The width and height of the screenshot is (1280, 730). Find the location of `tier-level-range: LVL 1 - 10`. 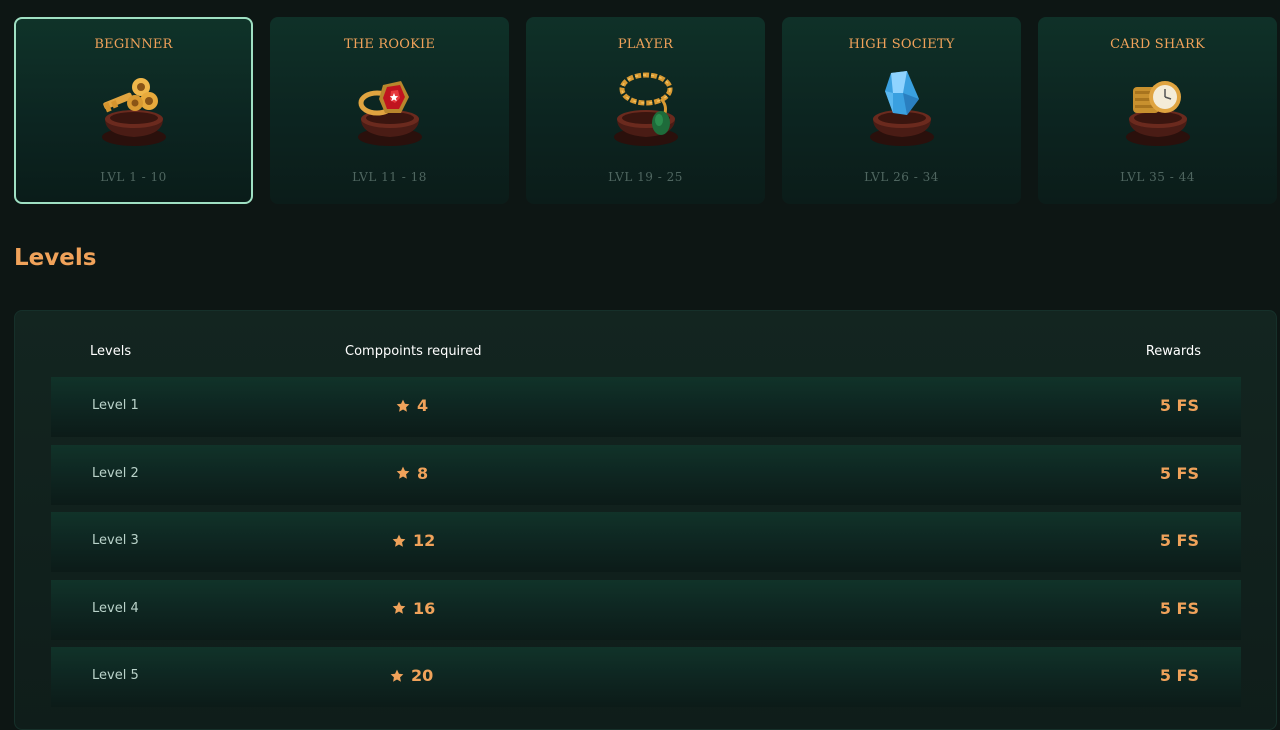

tier-level-range: LVL 1 - 10 is located at coordinates (133, 177).